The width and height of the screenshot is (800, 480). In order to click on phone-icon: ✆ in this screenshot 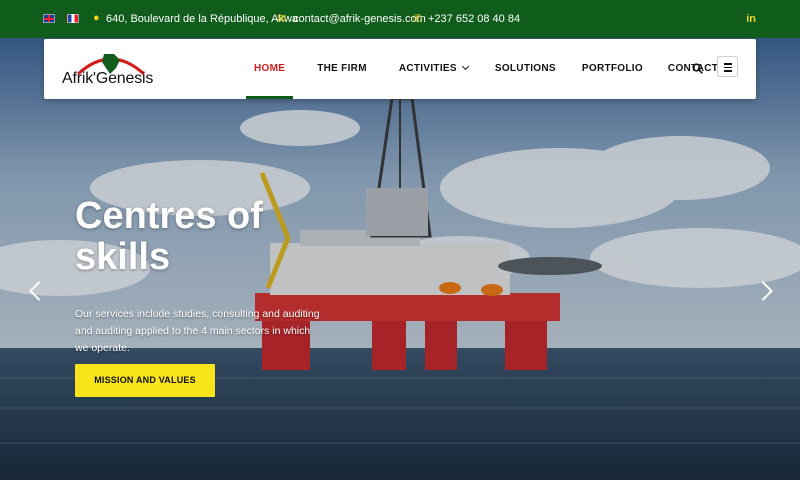, I will do `click(418, 19)`.